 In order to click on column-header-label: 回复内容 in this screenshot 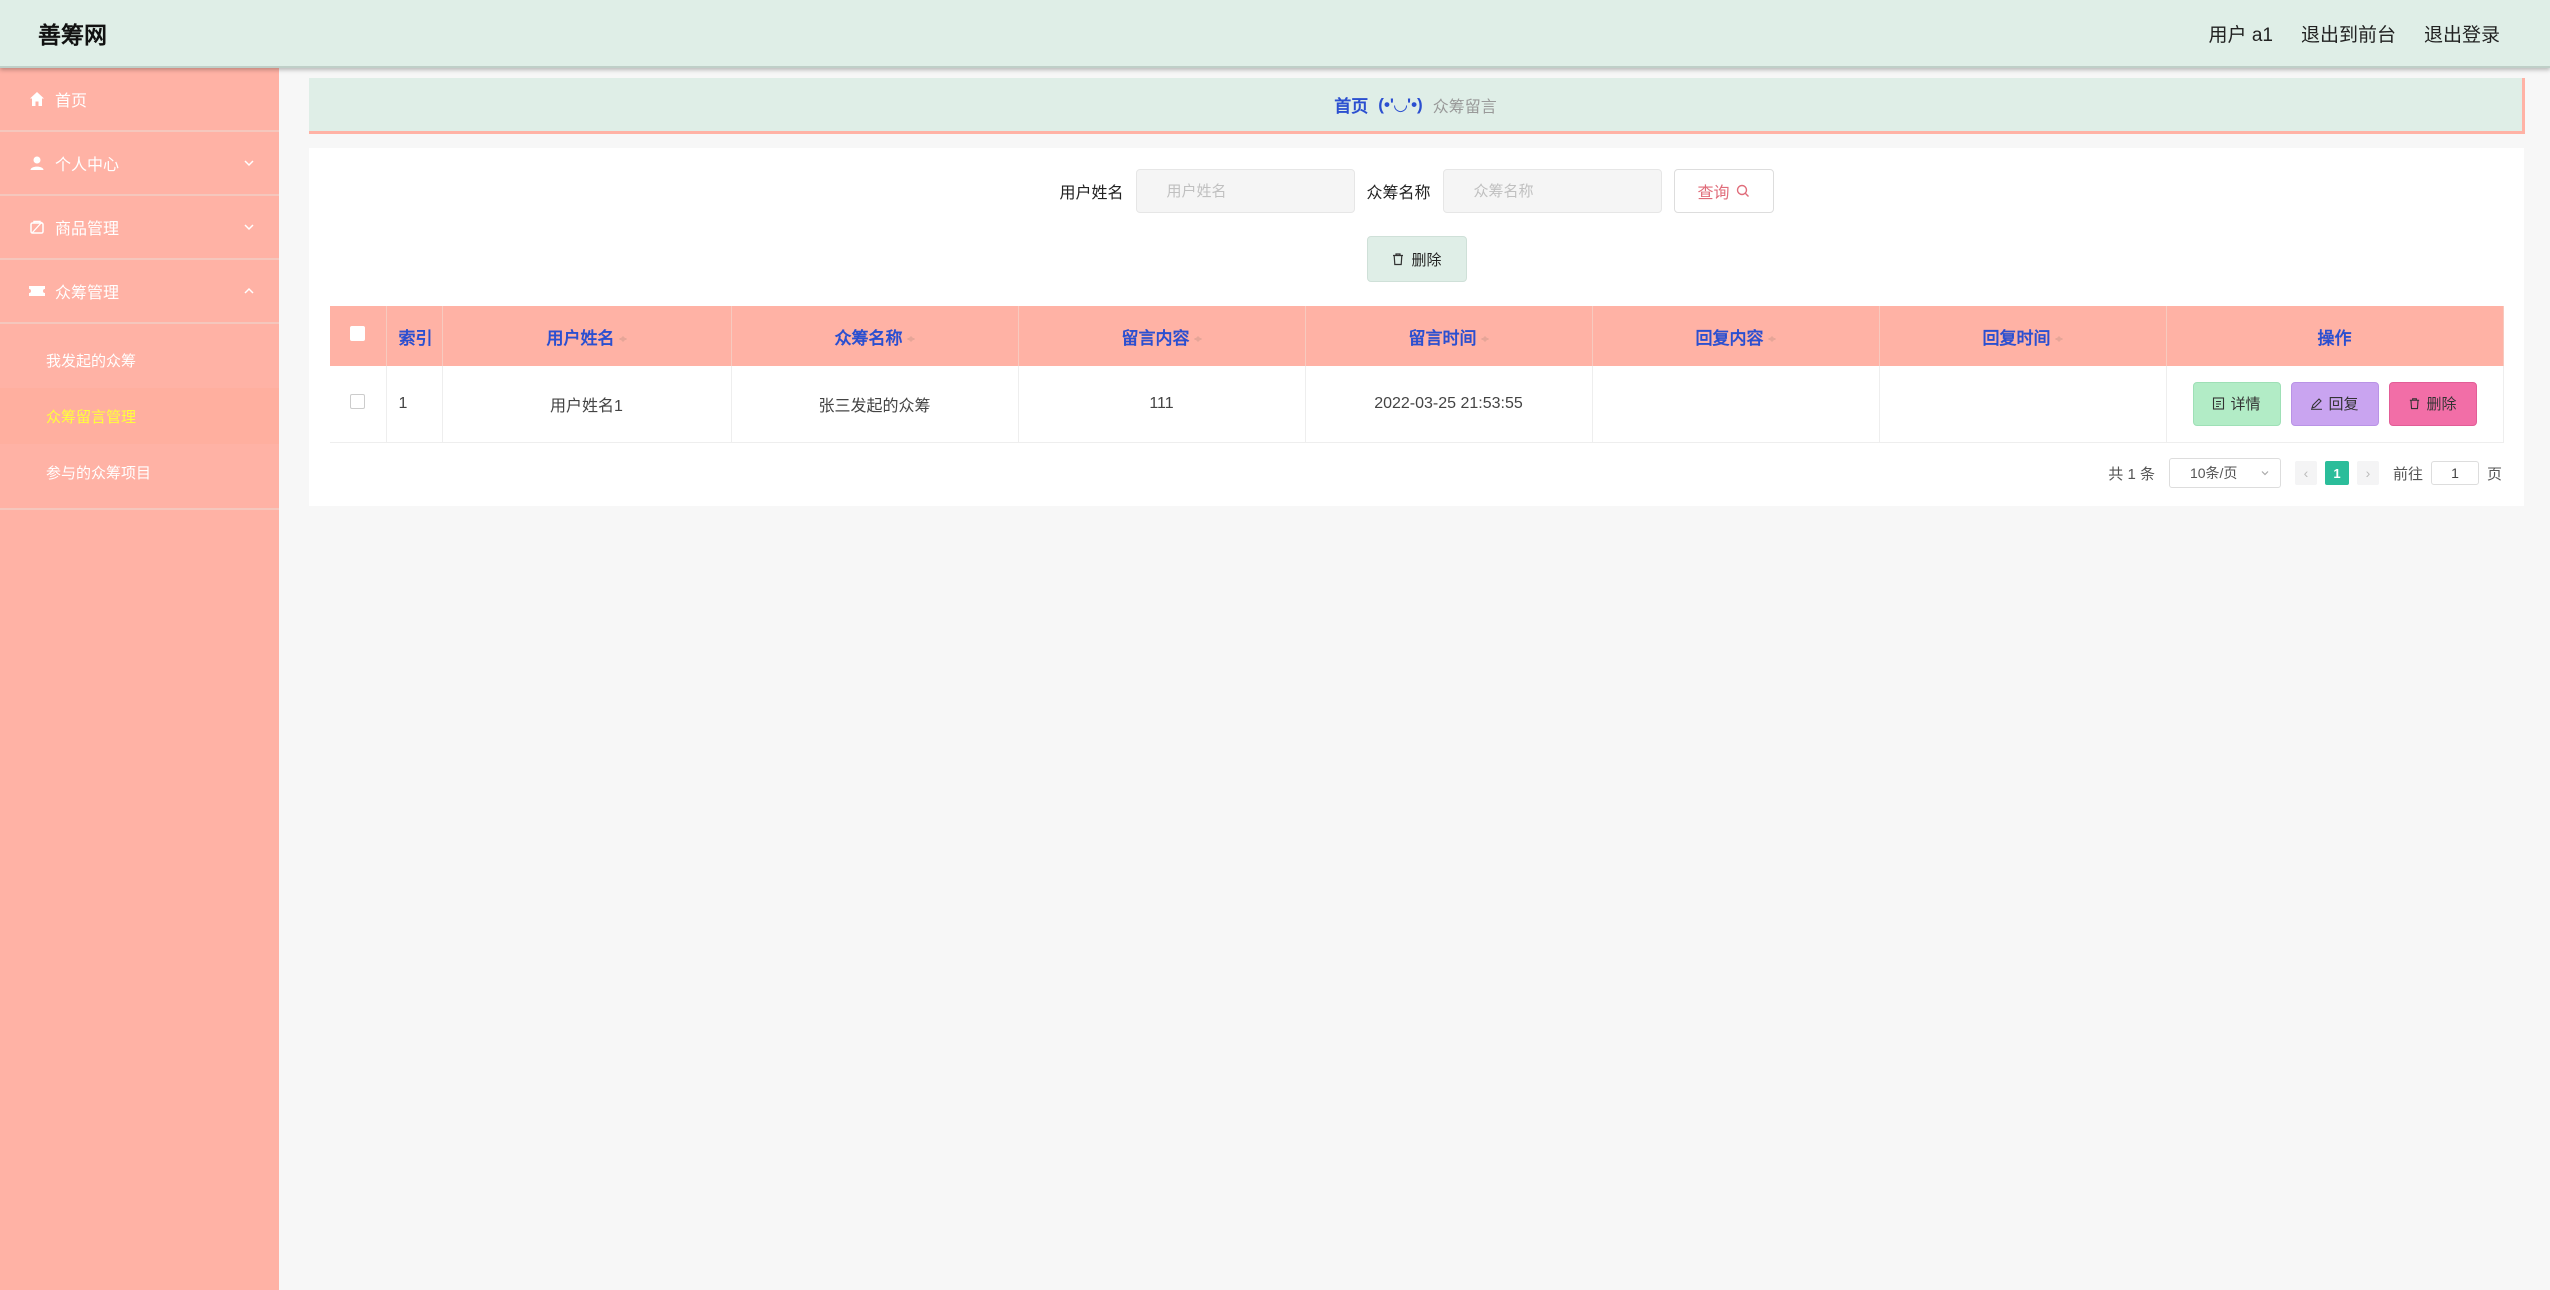, I will do `click(1729, 338)`.